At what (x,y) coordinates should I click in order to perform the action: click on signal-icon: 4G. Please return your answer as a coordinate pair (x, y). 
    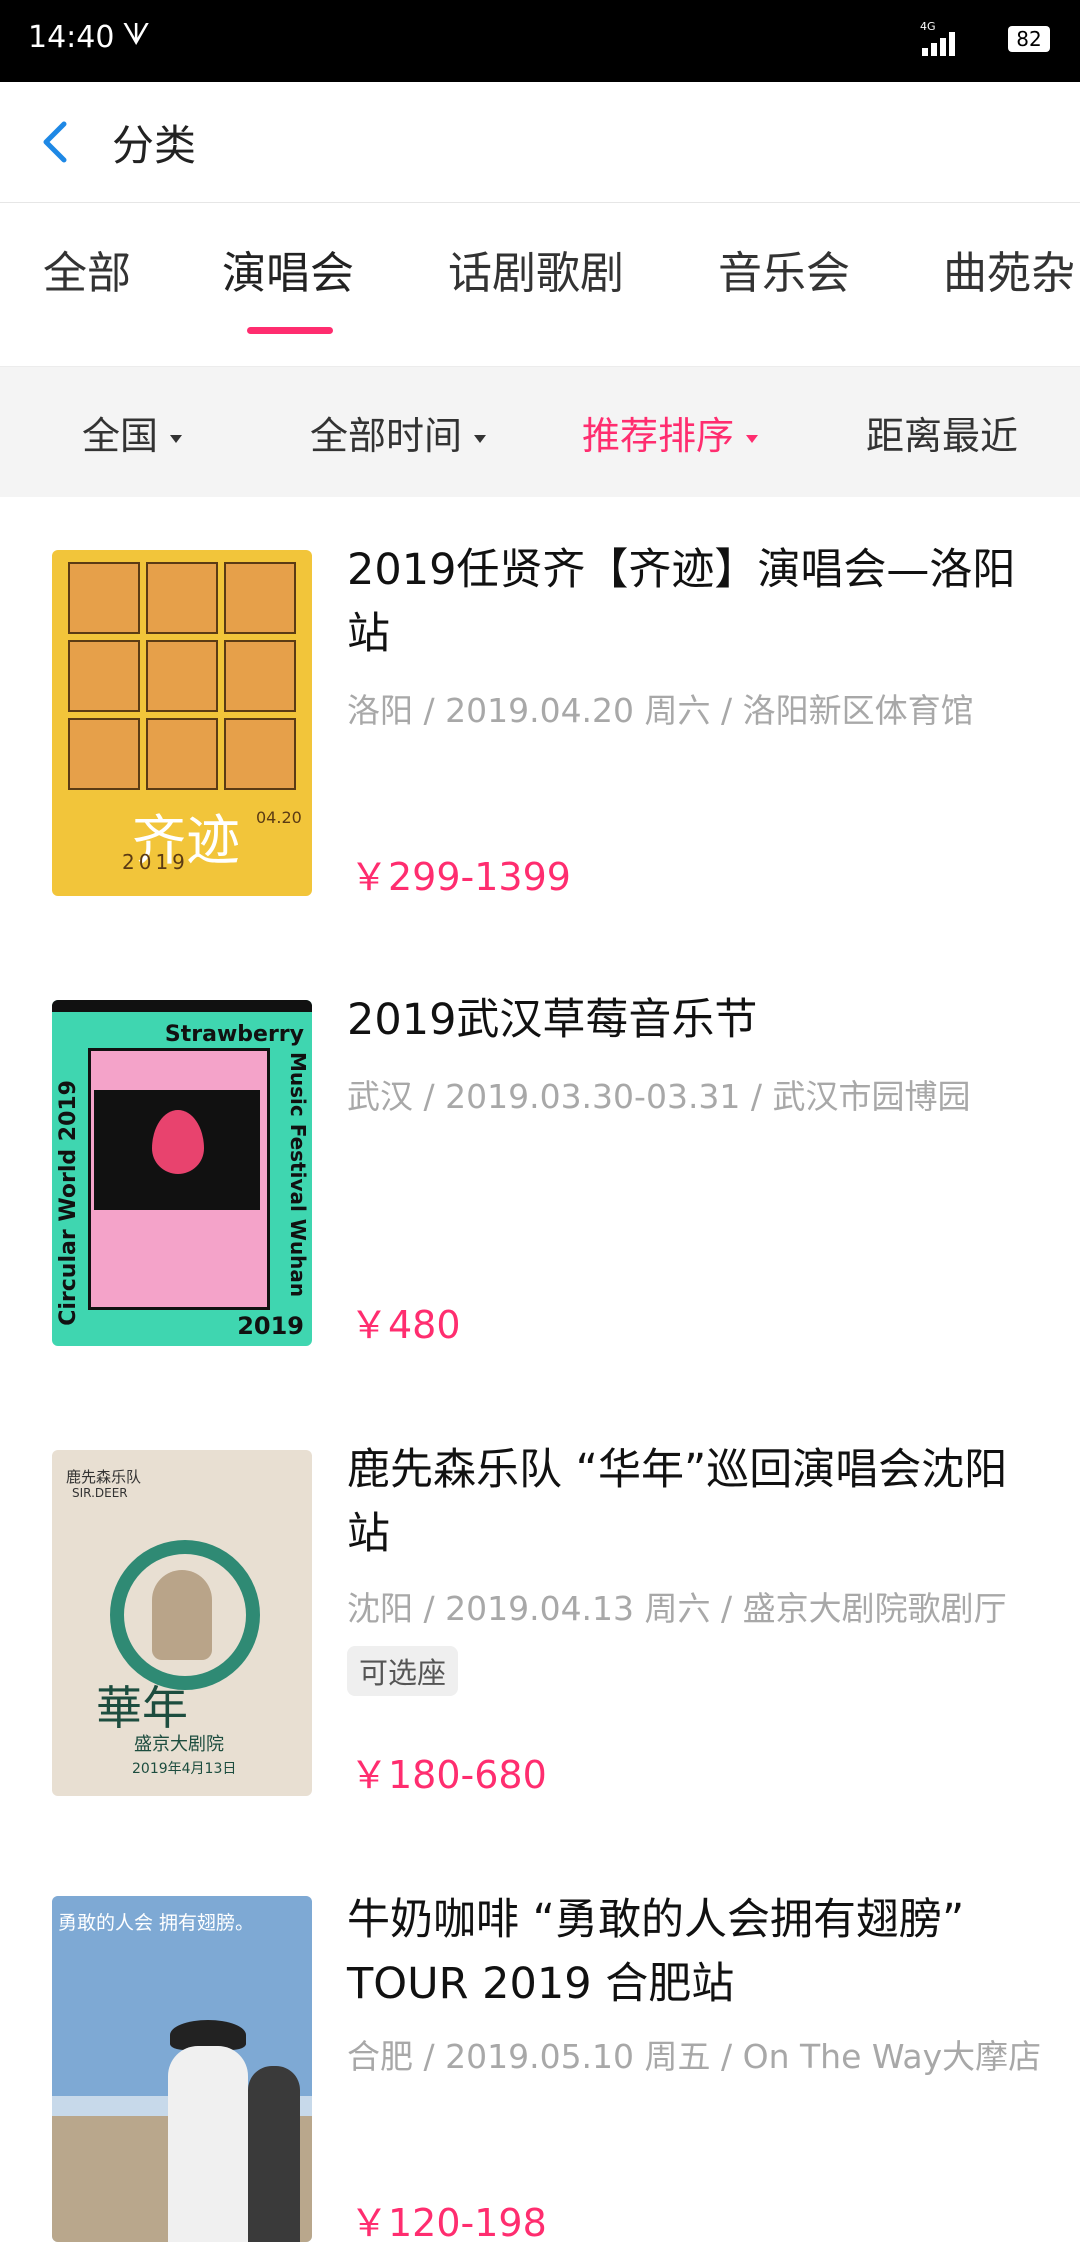
    Looking at the image, I should click on (940, 38).